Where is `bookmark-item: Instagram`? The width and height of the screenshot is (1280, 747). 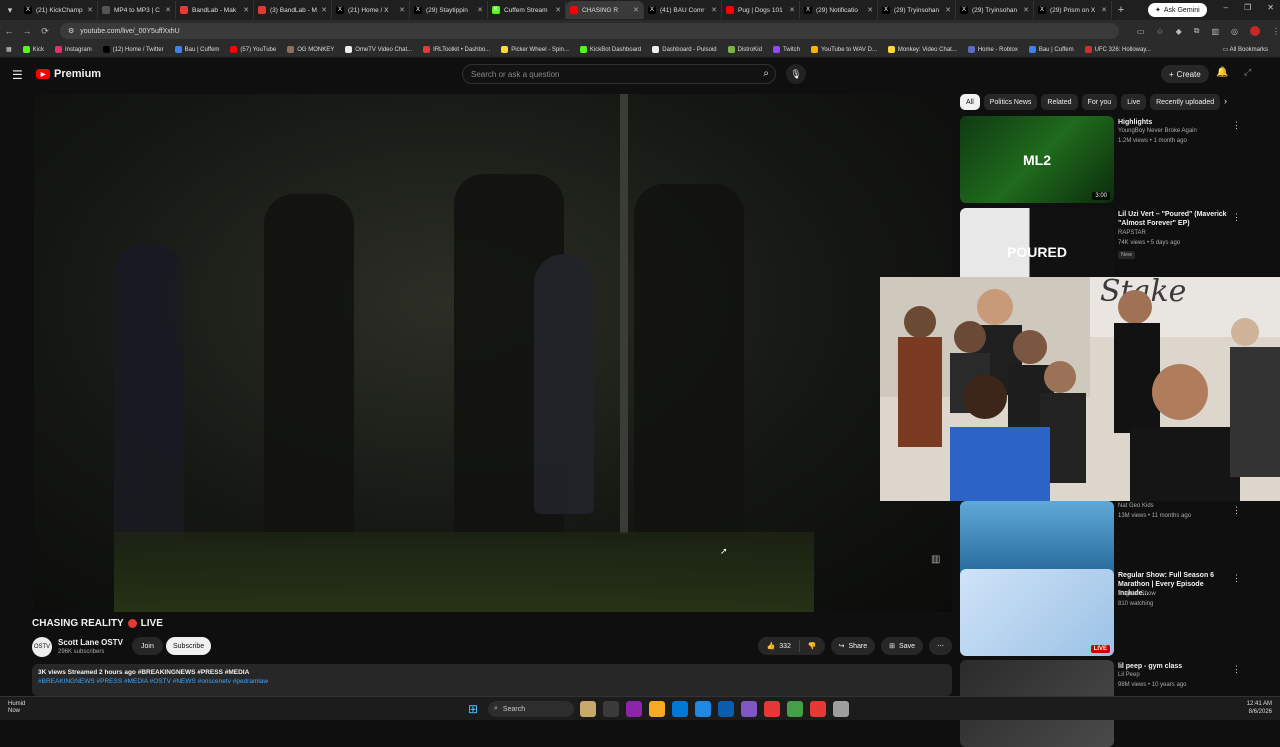
bookmark-item: Instagram is located at coordinates (73, 49).